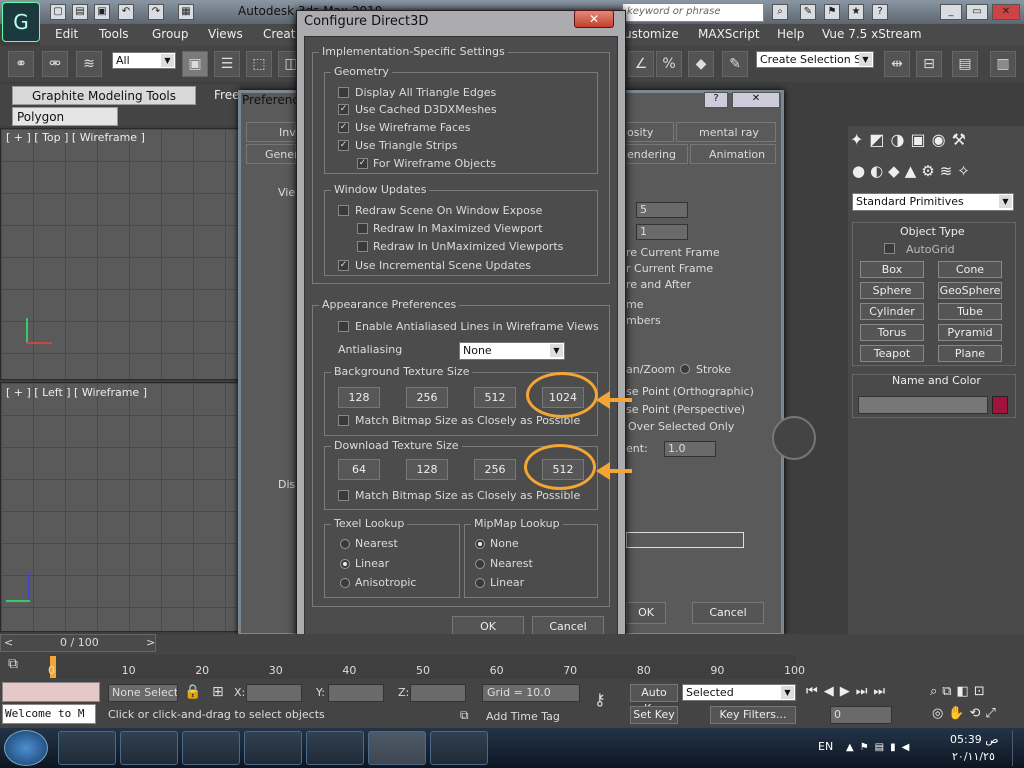 The width and height of the screenshot is (1024, 768). I want to click on command-panel-tabs-icon: ✦◩◑▣◉⚒, so click(935, 142).